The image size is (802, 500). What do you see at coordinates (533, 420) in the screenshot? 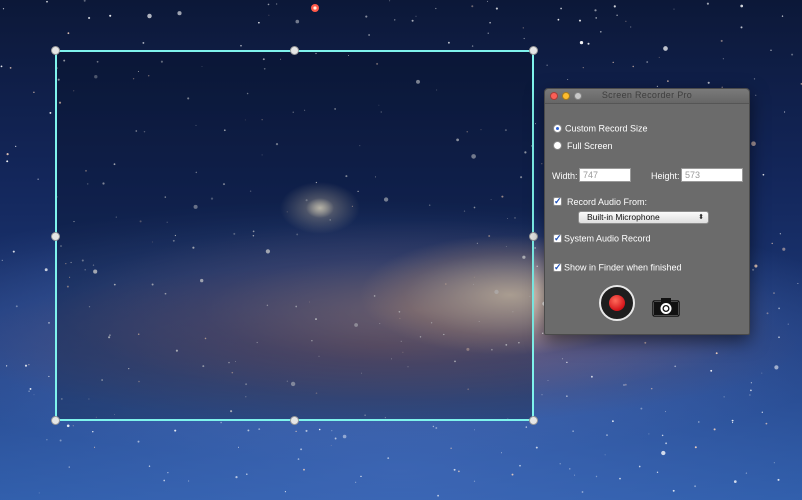
I see `resize-handle-bottom-right` at bounding box center [533, 420].